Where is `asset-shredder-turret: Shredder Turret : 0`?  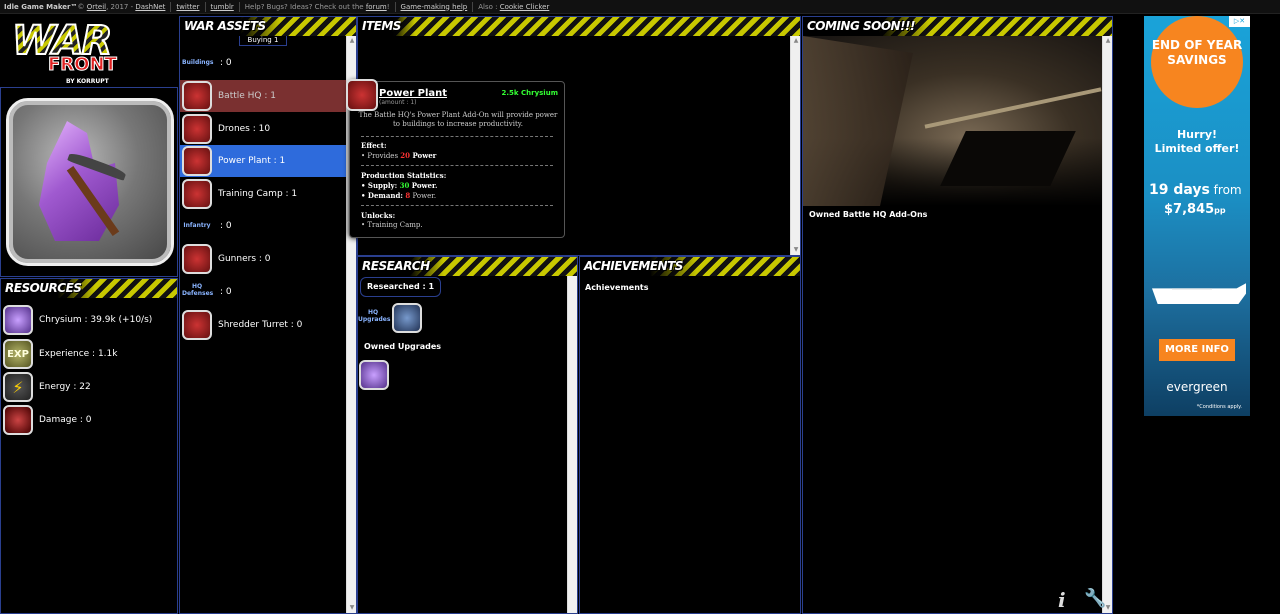
asset-shredder-turret: Shredder Turret : 0 is located at coordinates (263, 325).